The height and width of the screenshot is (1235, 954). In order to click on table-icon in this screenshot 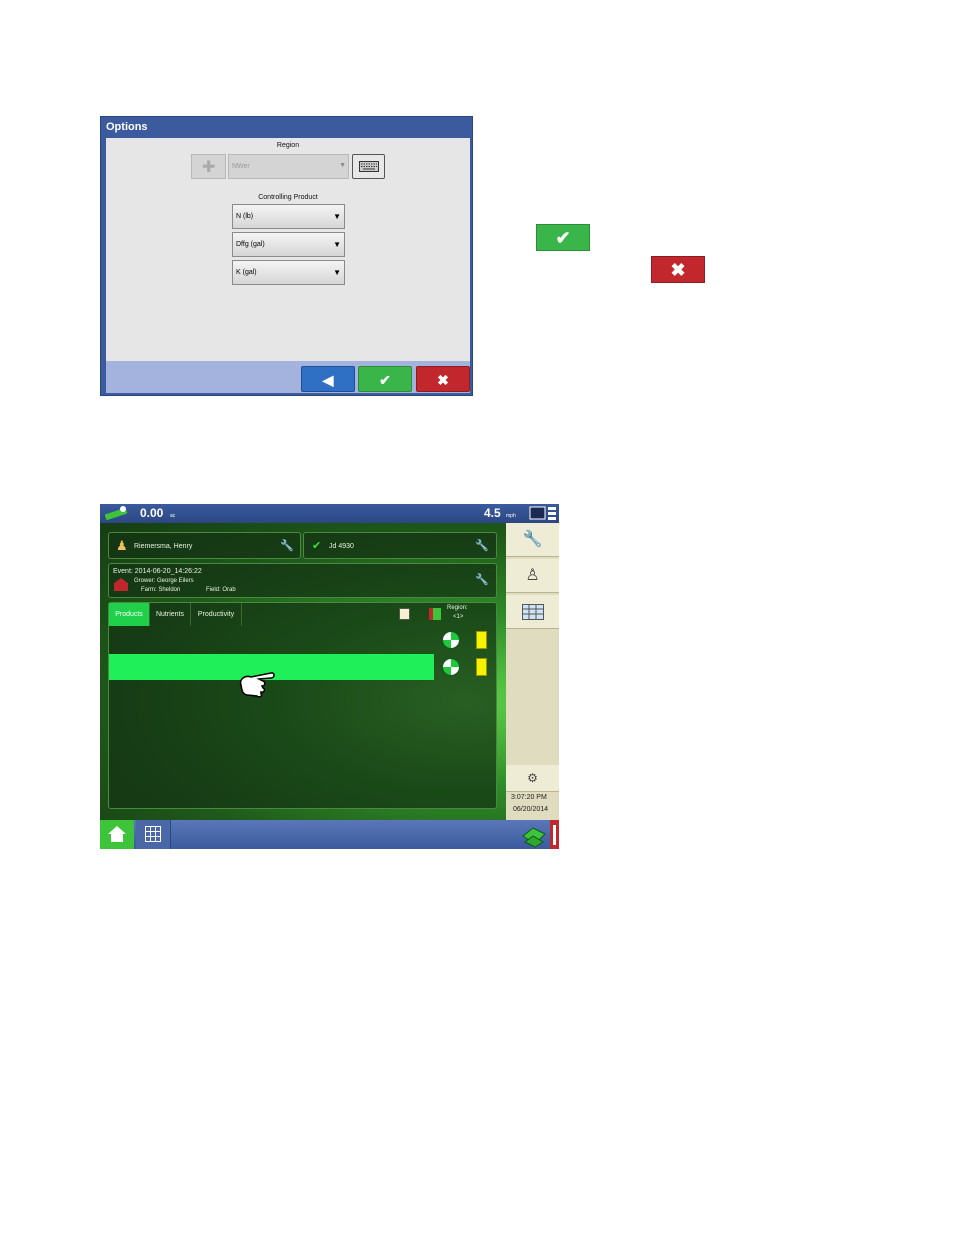, I will do `click(532, 611)`.